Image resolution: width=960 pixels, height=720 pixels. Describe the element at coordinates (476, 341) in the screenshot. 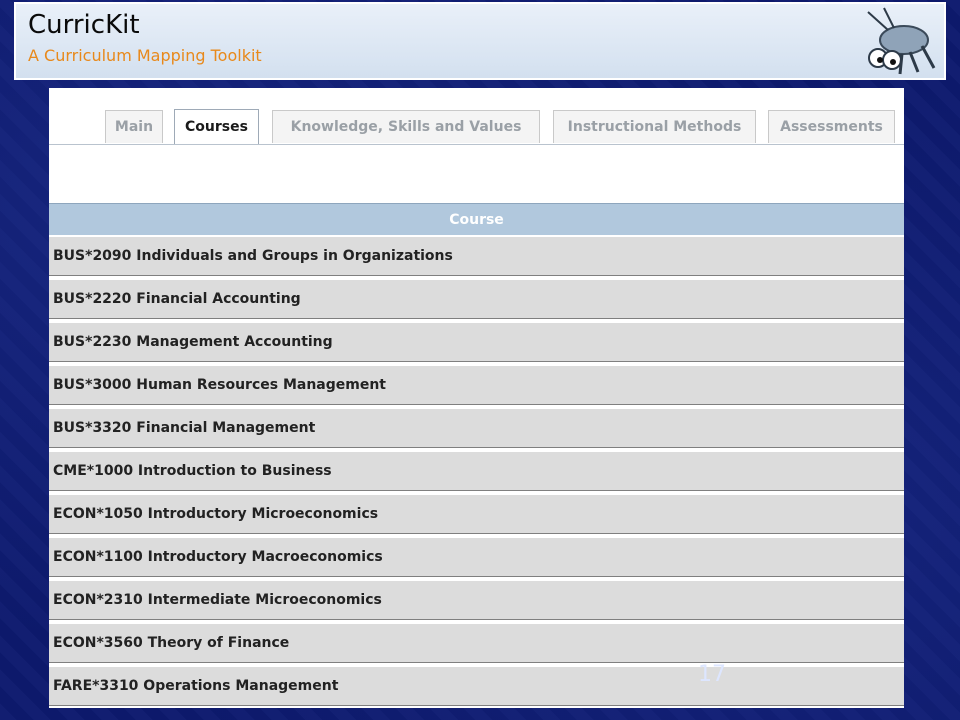

I see `table-row: BUS*2230 Management Accounting` at that location.